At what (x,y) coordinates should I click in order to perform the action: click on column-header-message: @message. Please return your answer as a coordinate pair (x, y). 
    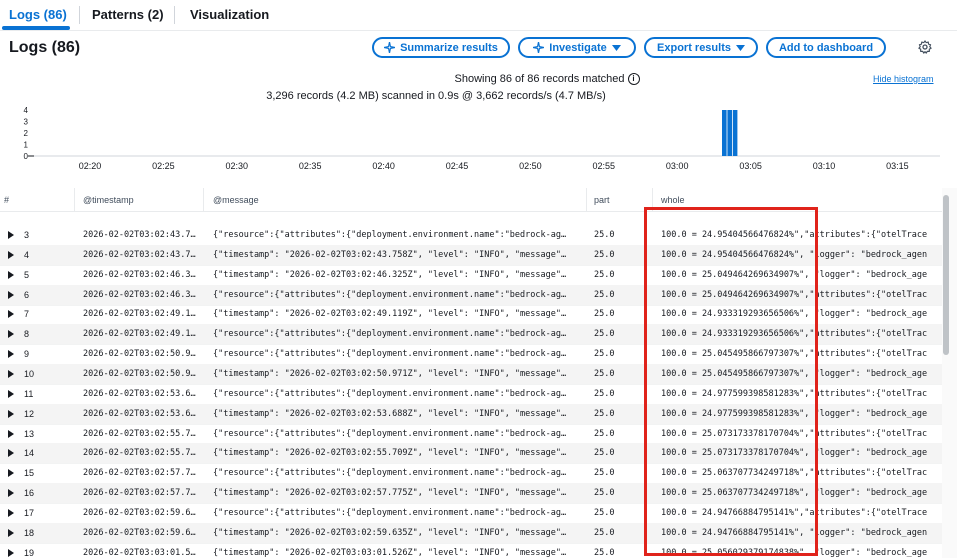
    Looking at the image, I should click on (236, 200).